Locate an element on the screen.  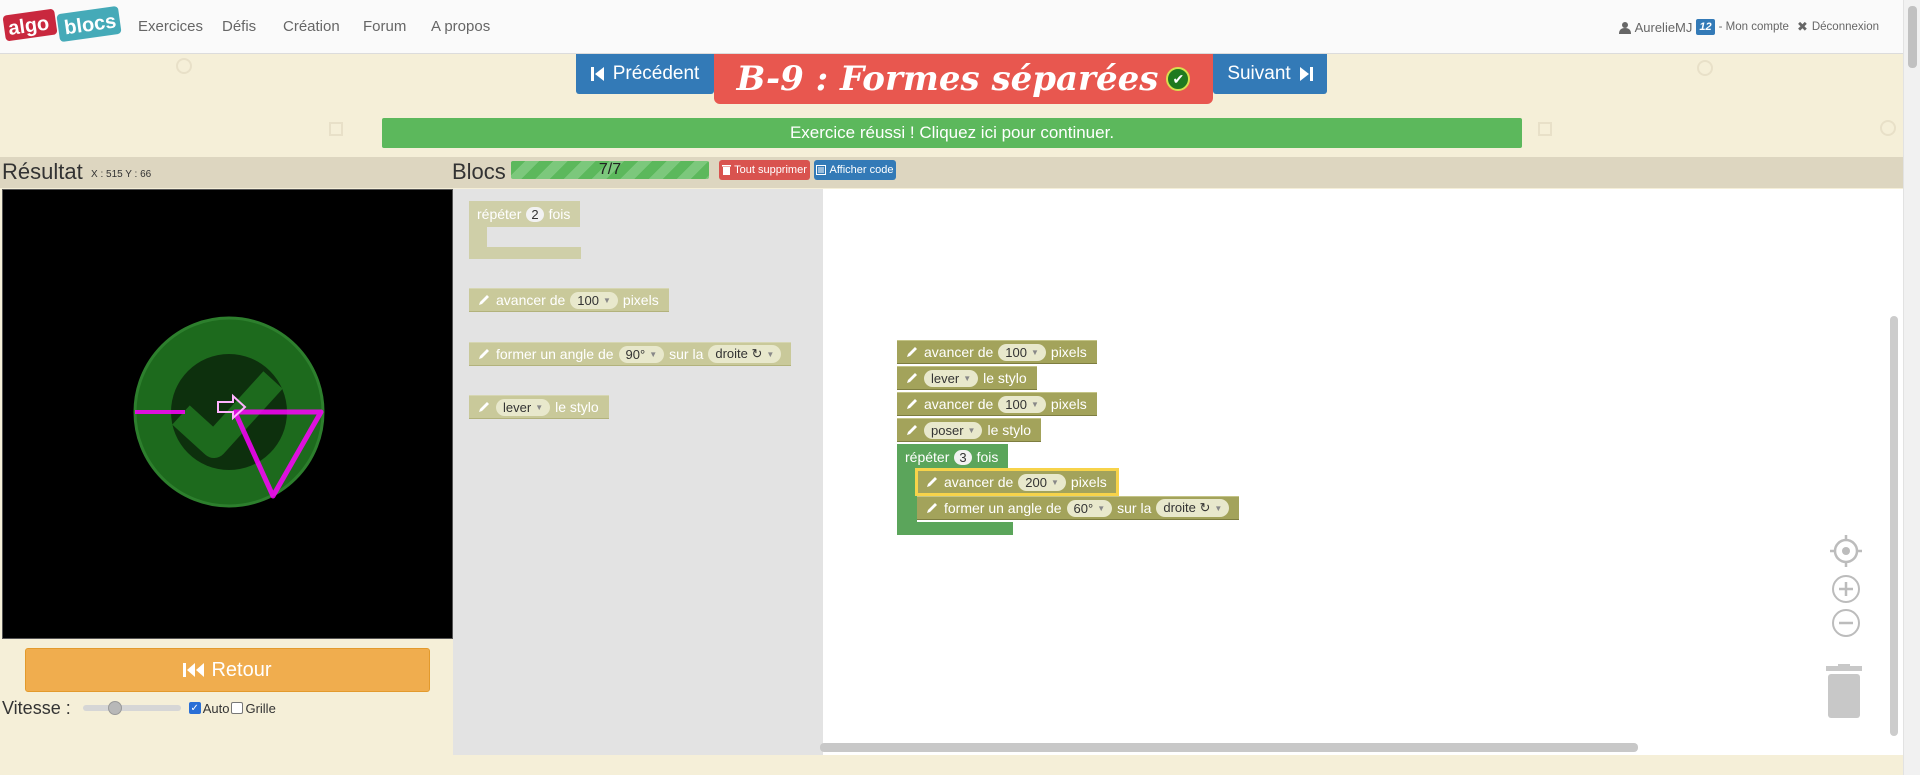
nav-exercices: Exercices is located at coordinates (170, 26).